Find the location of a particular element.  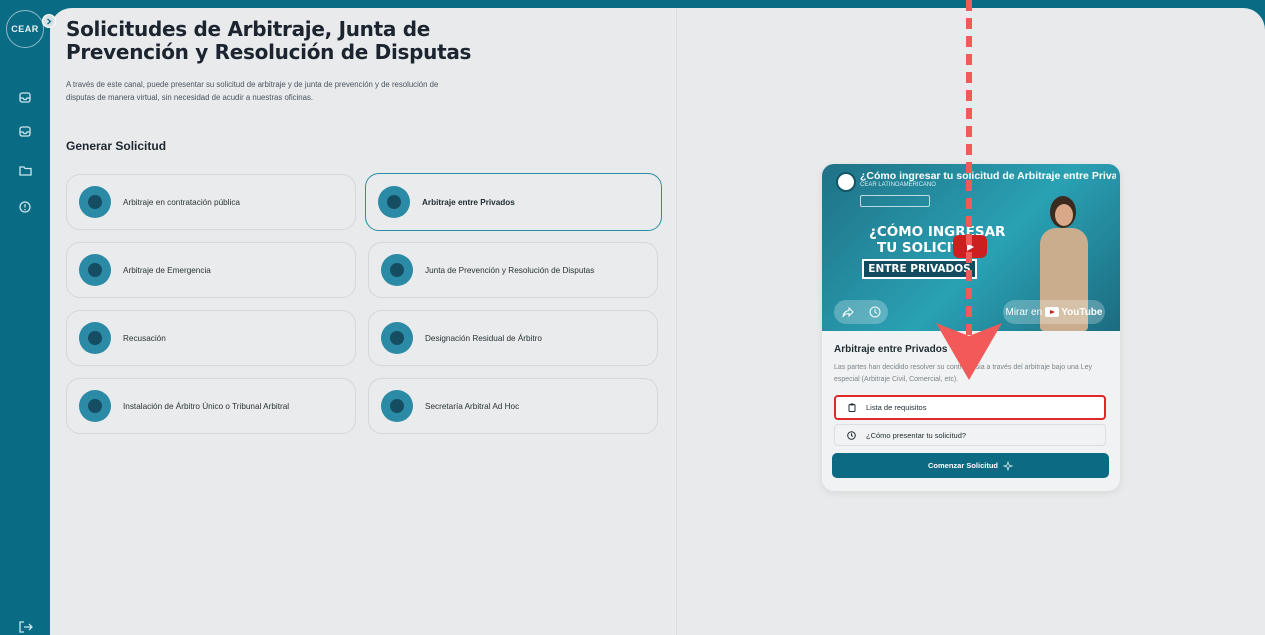

judge-icon is located at coordinates (95, 406).